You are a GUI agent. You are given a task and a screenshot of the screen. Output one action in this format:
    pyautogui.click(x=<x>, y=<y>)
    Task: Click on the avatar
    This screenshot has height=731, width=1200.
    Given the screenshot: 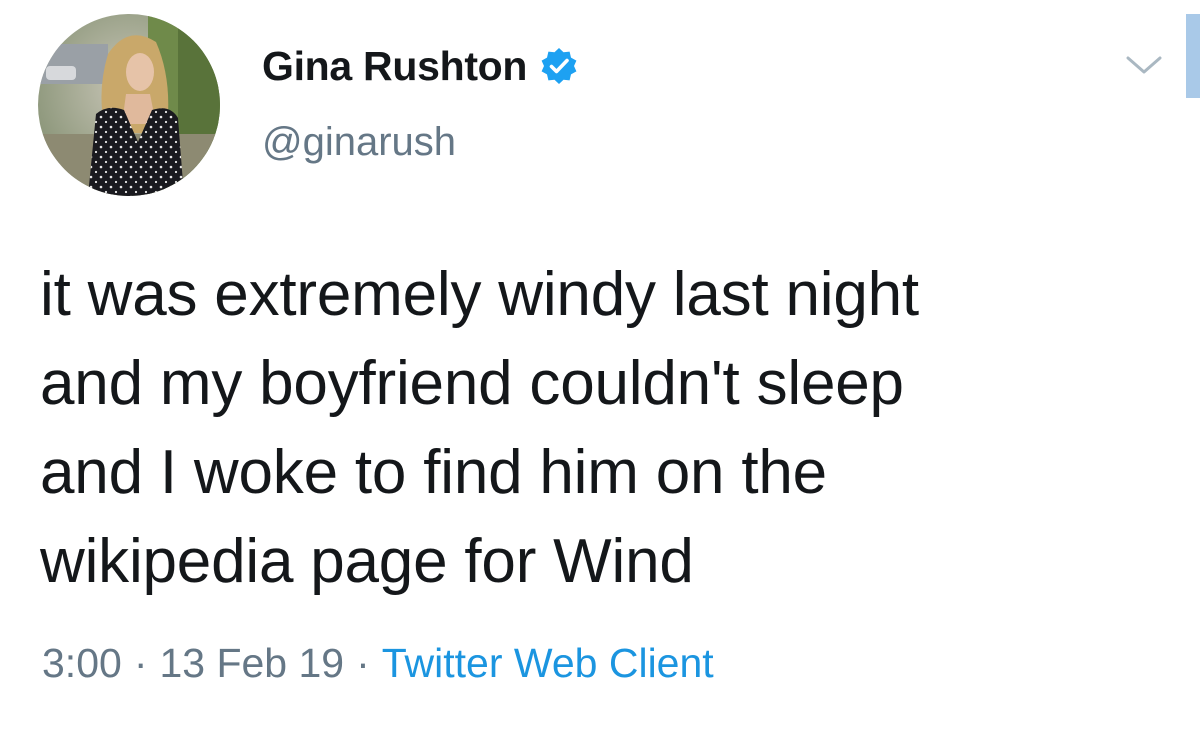 What is the action you would take?
    pyautogui.click(x=129, y=105)
    